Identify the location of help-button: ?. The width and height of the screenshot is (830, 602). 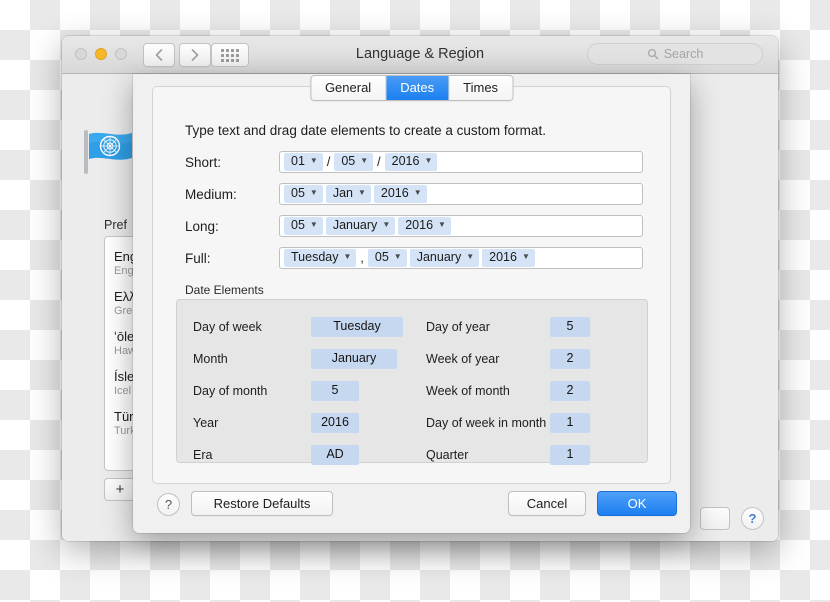
(168, 504).